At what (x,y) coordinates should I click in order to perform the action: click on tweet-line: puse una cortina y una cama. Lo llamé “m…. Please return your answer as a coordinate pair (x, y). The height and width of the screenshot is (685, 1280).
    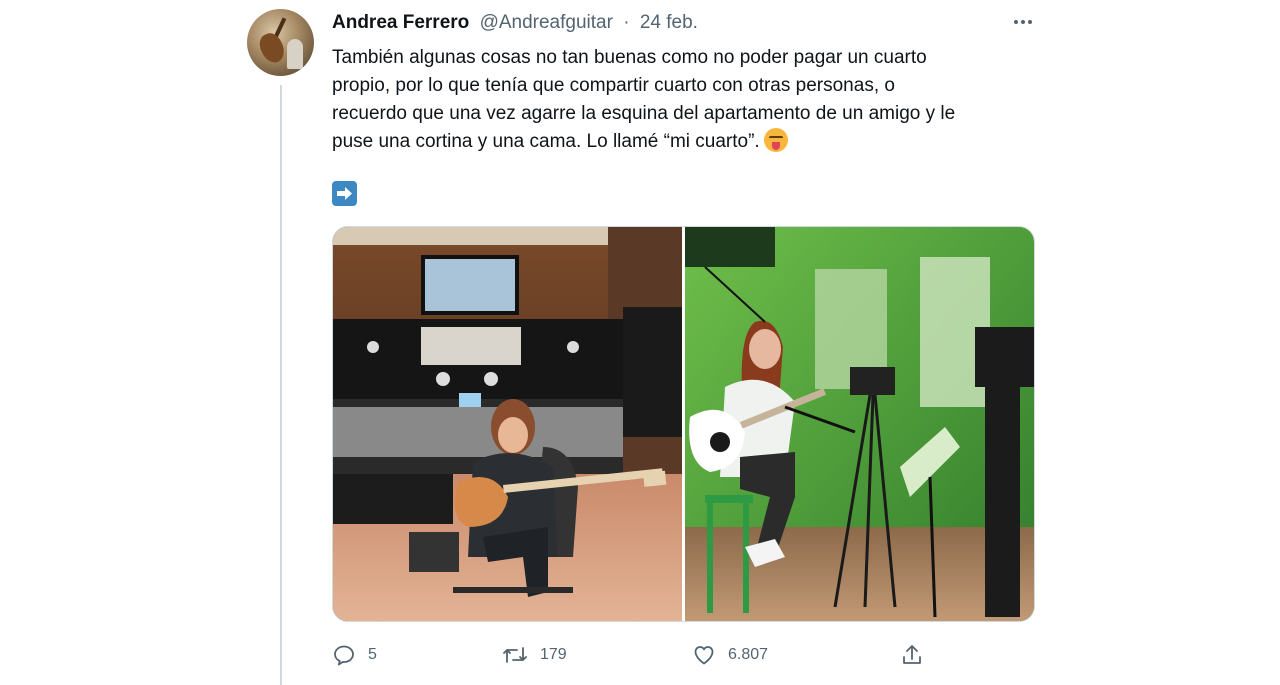
    Looking at the image, I should click on (546, 141).